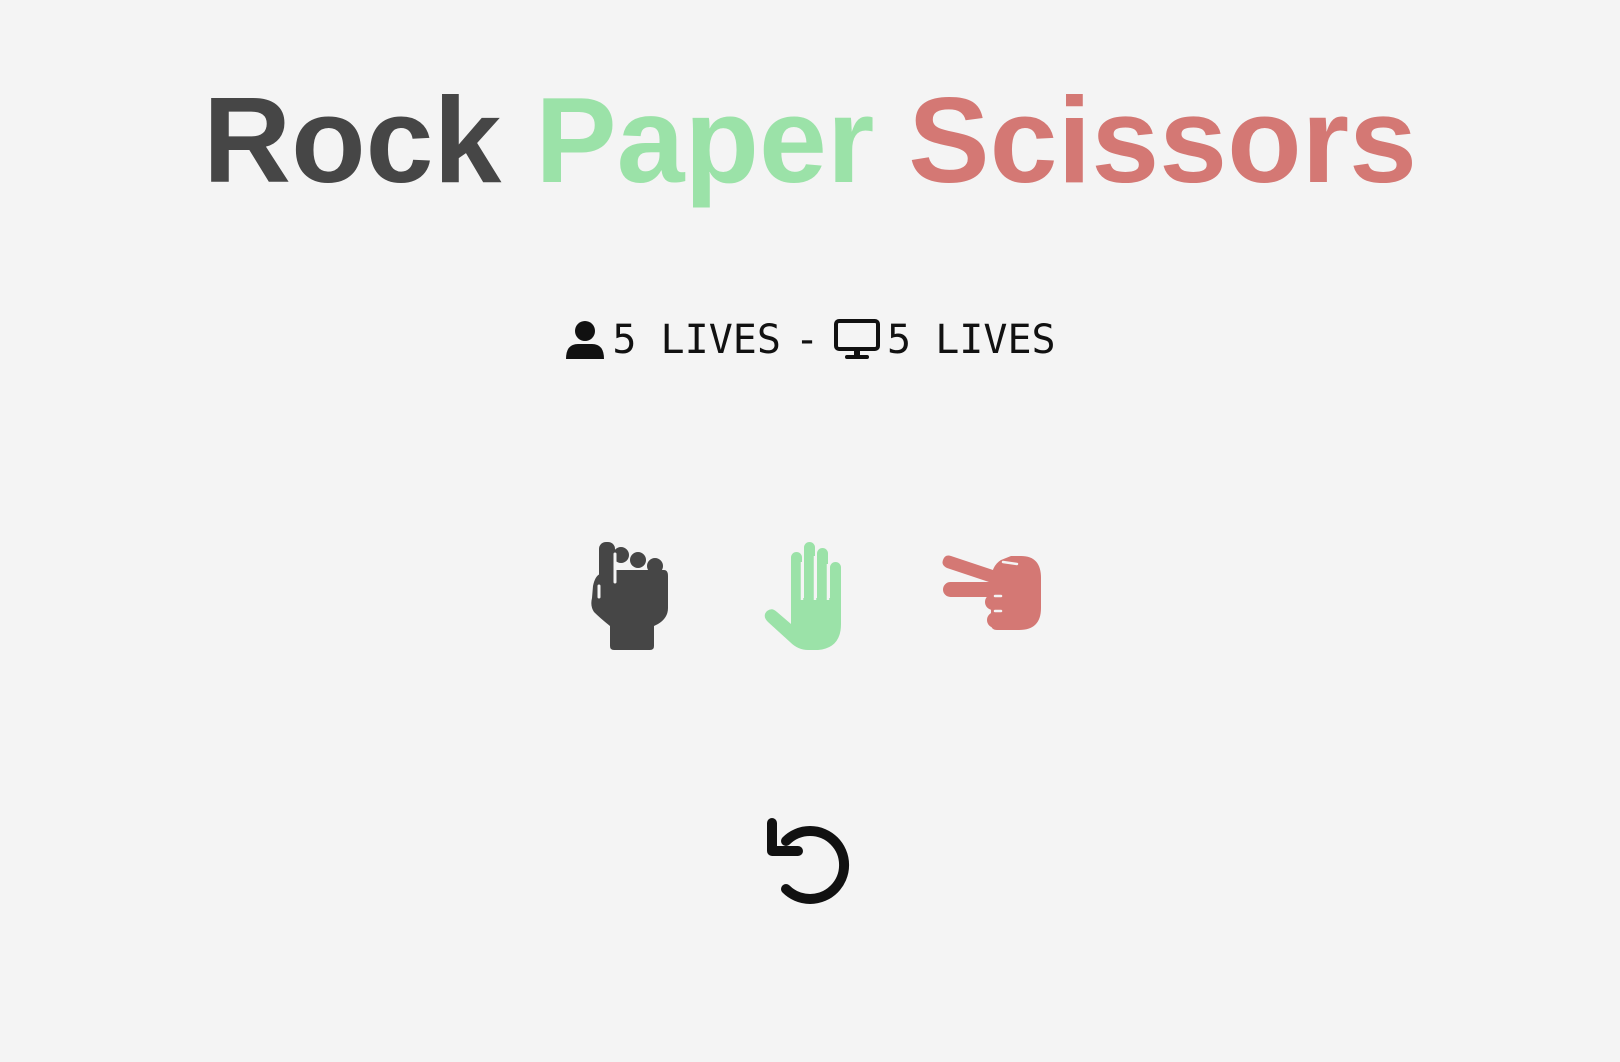  What do you see at coordinates (857, 340) in the screenshot?
I see `desktop-icon` at bounding box center [857, 340].